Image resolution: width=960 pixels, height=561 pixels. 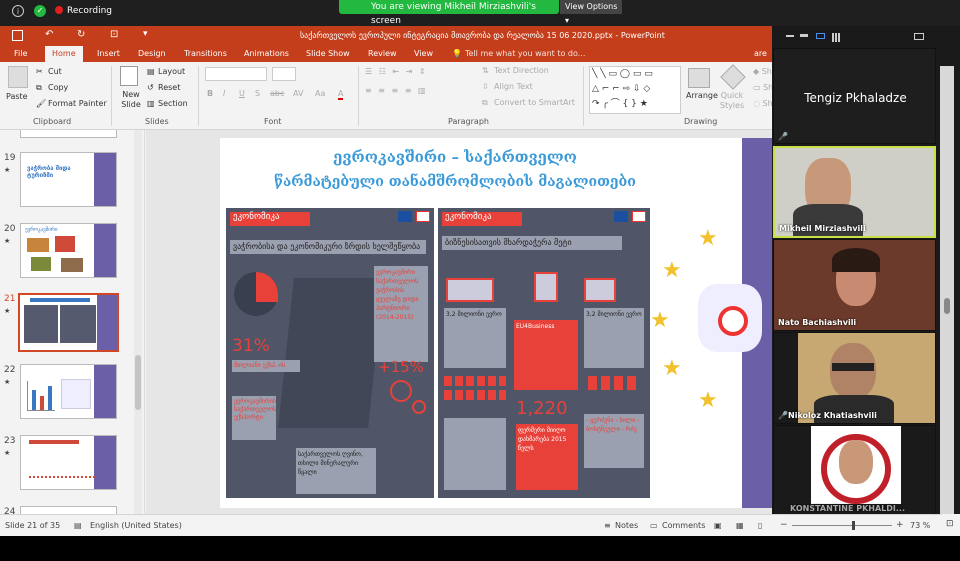 What do you see at coordinates (457, 54) in the screenshot?
I see `tell-me-icon: 💡` at bounding box center [457, 54].